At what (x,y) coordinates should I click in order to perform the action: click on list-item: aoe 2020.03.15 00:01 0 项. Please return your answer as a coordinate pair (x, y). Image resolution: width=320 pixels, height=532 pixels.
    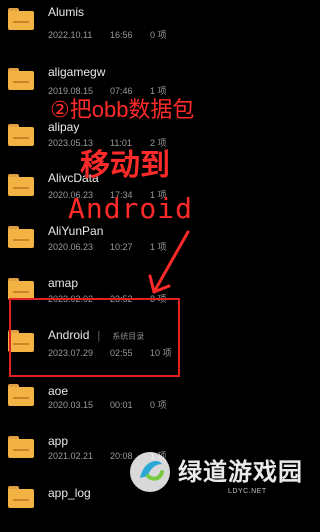
    Looking at the image, I should click on (150, 405).